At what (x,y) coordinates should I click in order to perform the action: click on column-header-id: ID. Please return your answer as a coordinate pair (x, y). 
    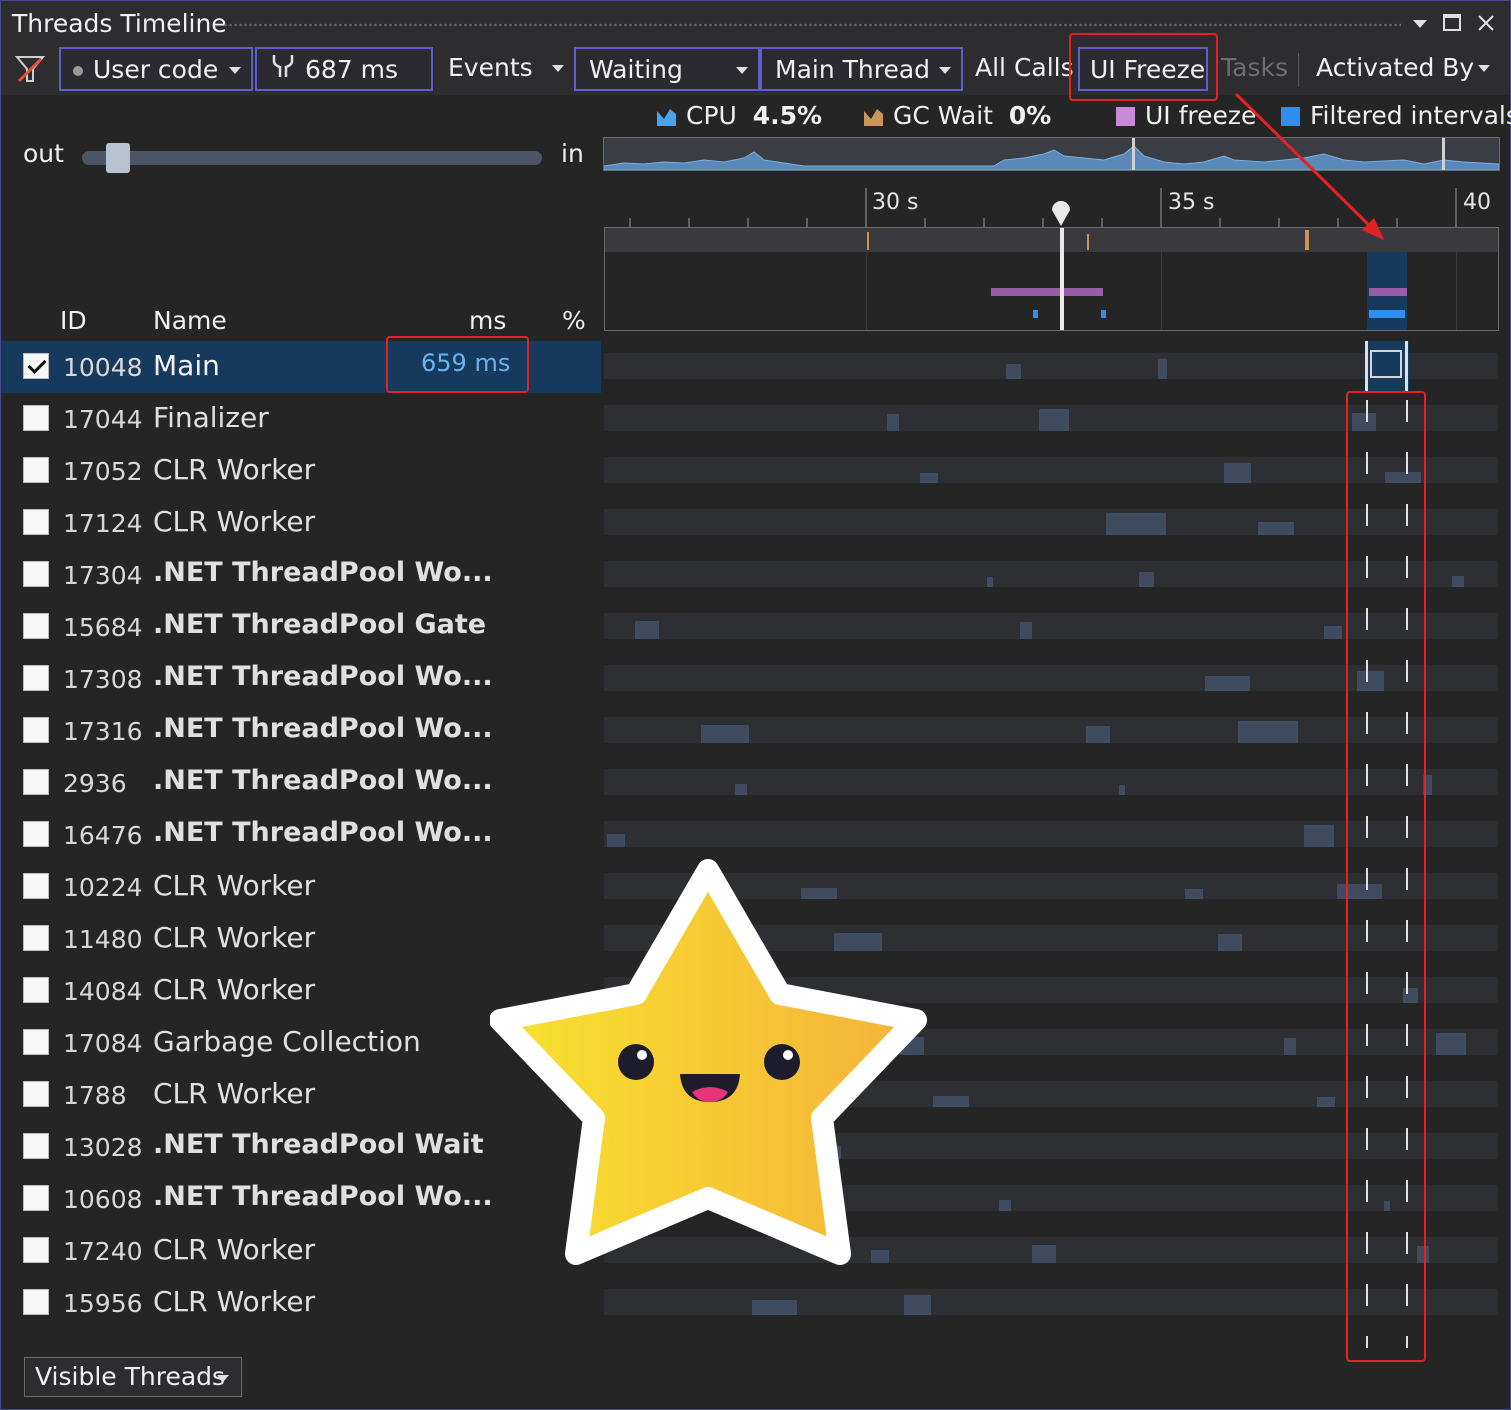
    Looking at the image, I should click on (73, 320).